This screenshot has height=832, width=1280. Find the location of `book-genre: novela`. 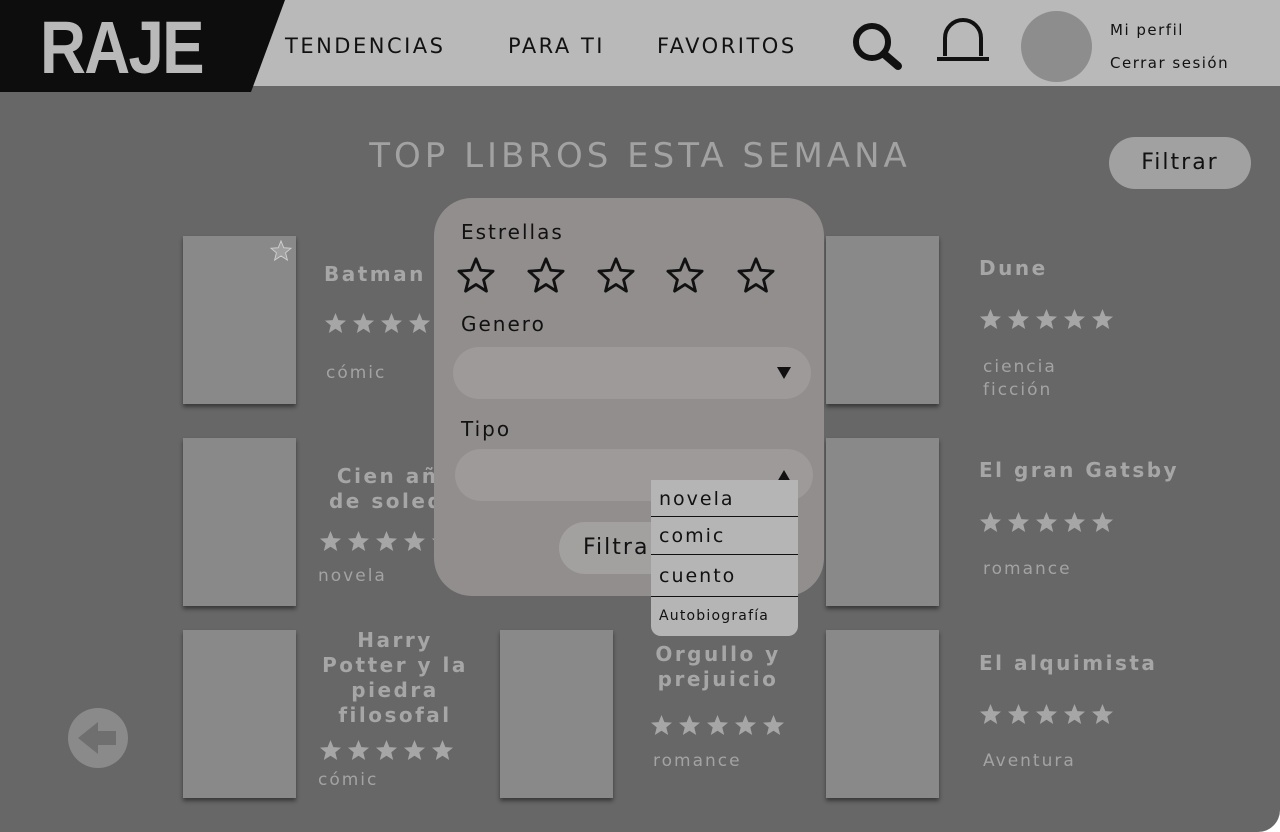

book-genre: novela is located at coordinates (352, 576).